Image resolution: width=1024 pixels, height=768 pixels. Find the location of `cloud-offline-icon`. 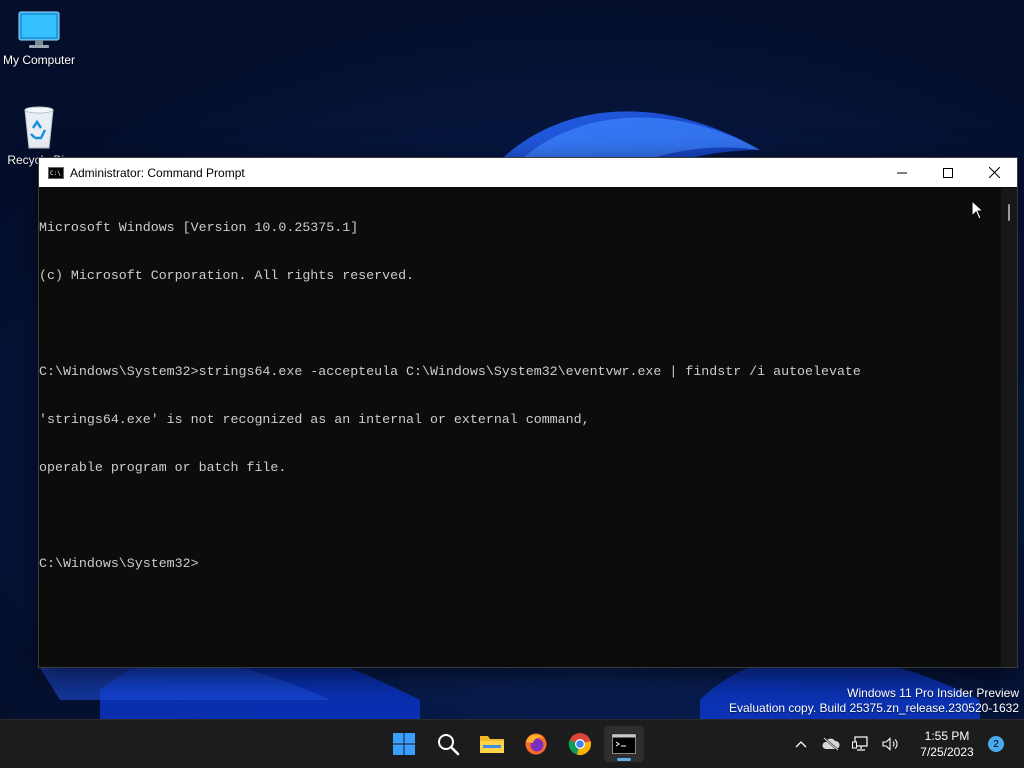

cloud-offline-icon is located at coordinates (831, 744).